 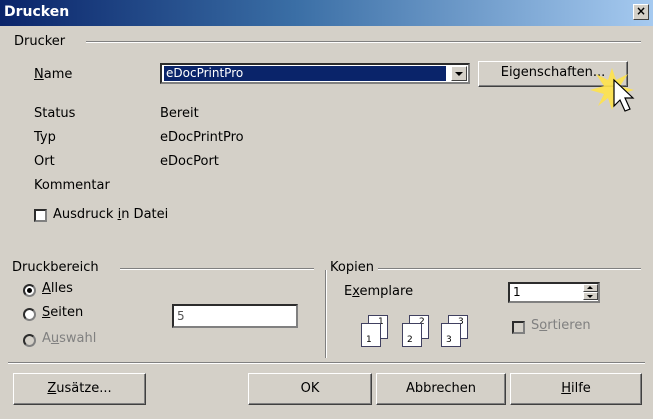 What do you see at coordinates (29, 290) in the screenshot?
I see `range-all-radio` at bounding box center [29, 290].